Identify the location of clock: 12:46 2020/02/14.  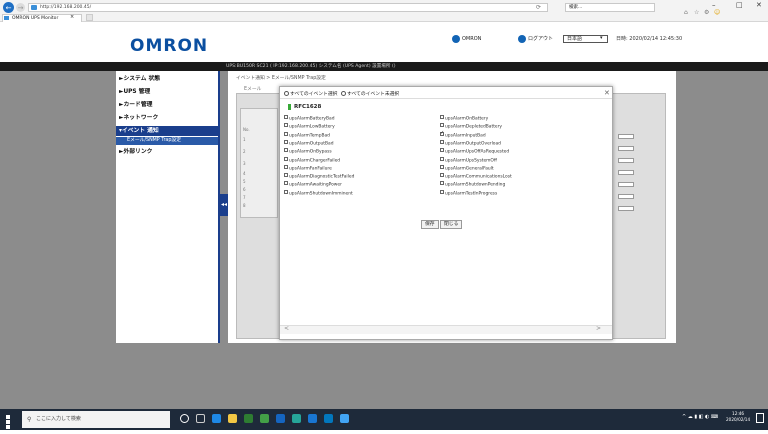
(738, 417).